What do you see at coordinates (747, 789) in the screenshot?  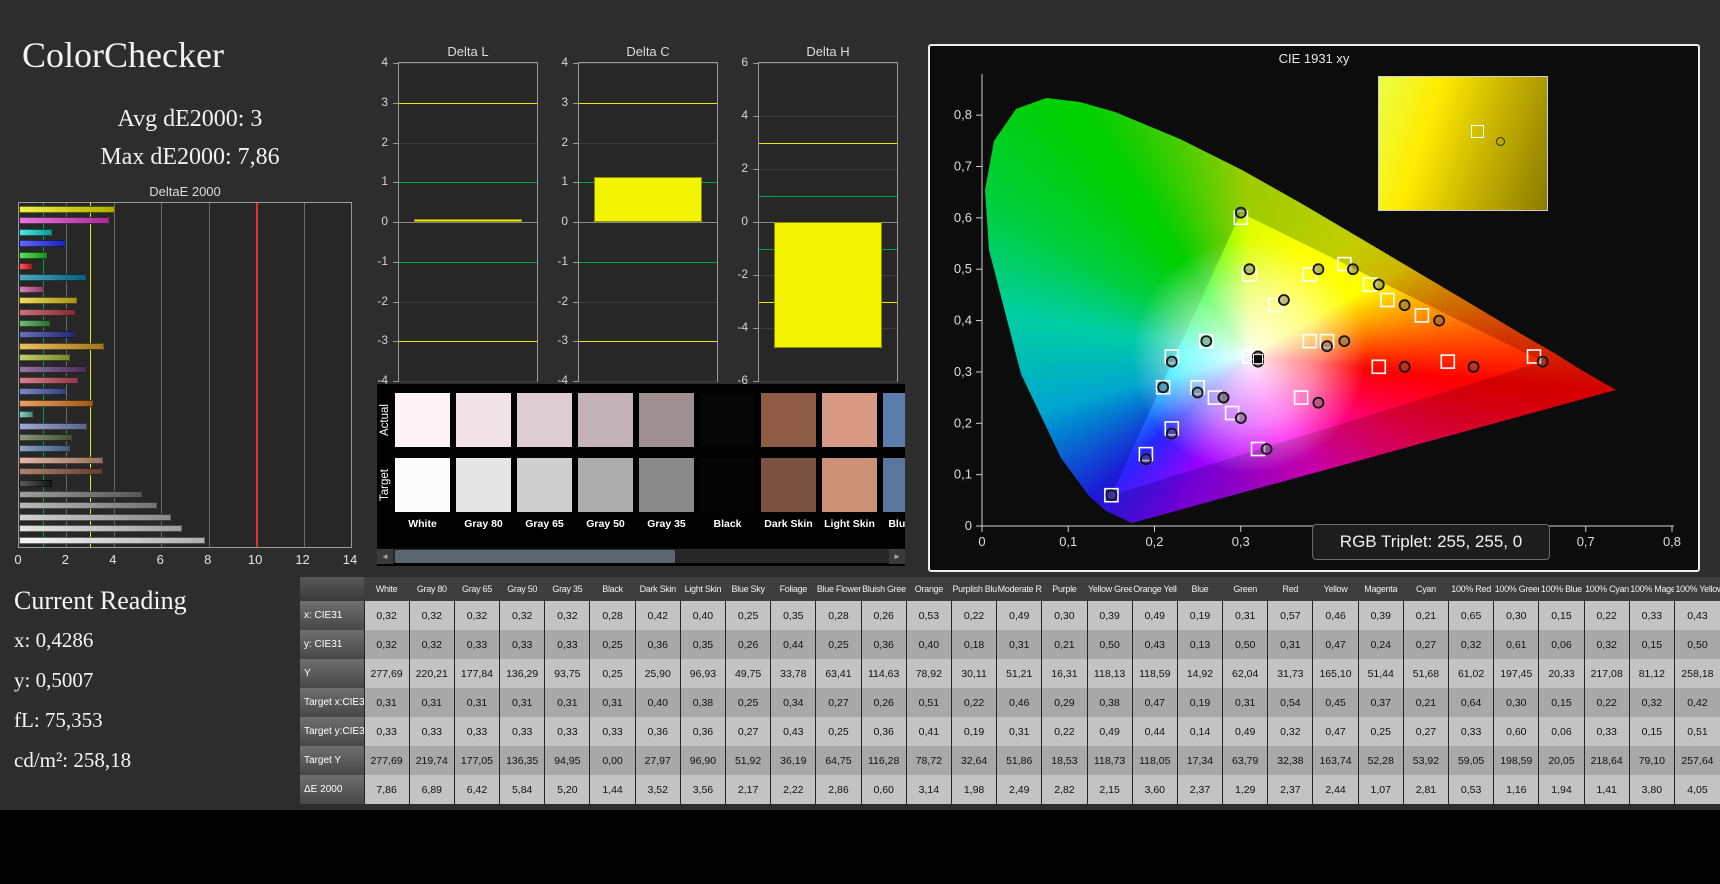 I see `table-cell: 2,17` at bounding box center [747, 789].